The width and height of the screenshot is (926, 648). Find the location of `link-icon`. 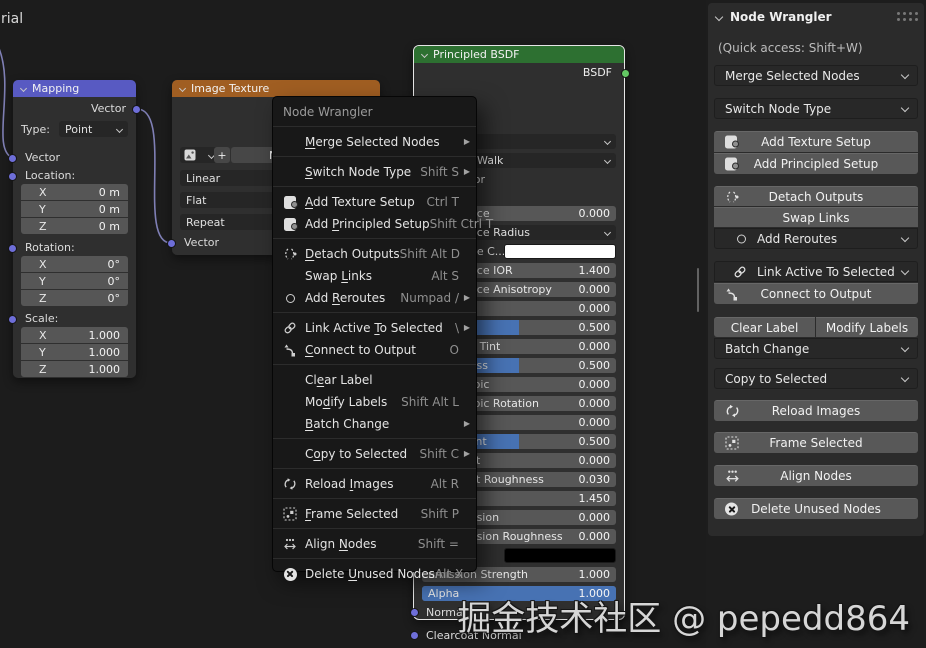

link-icon is located at coordinates (290, 328).